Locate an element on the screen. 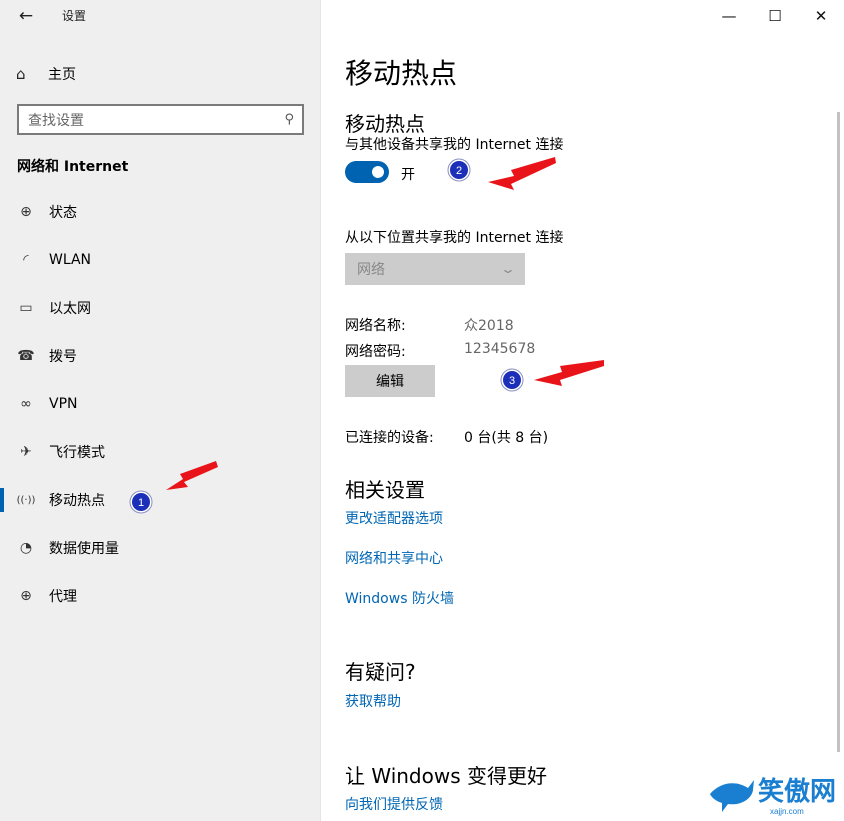 Image resolution: width=844 pixels, height=821 pixels. shark-logo-icon: 笑傲网 xajjn.com is located at coordinates (773, 796).